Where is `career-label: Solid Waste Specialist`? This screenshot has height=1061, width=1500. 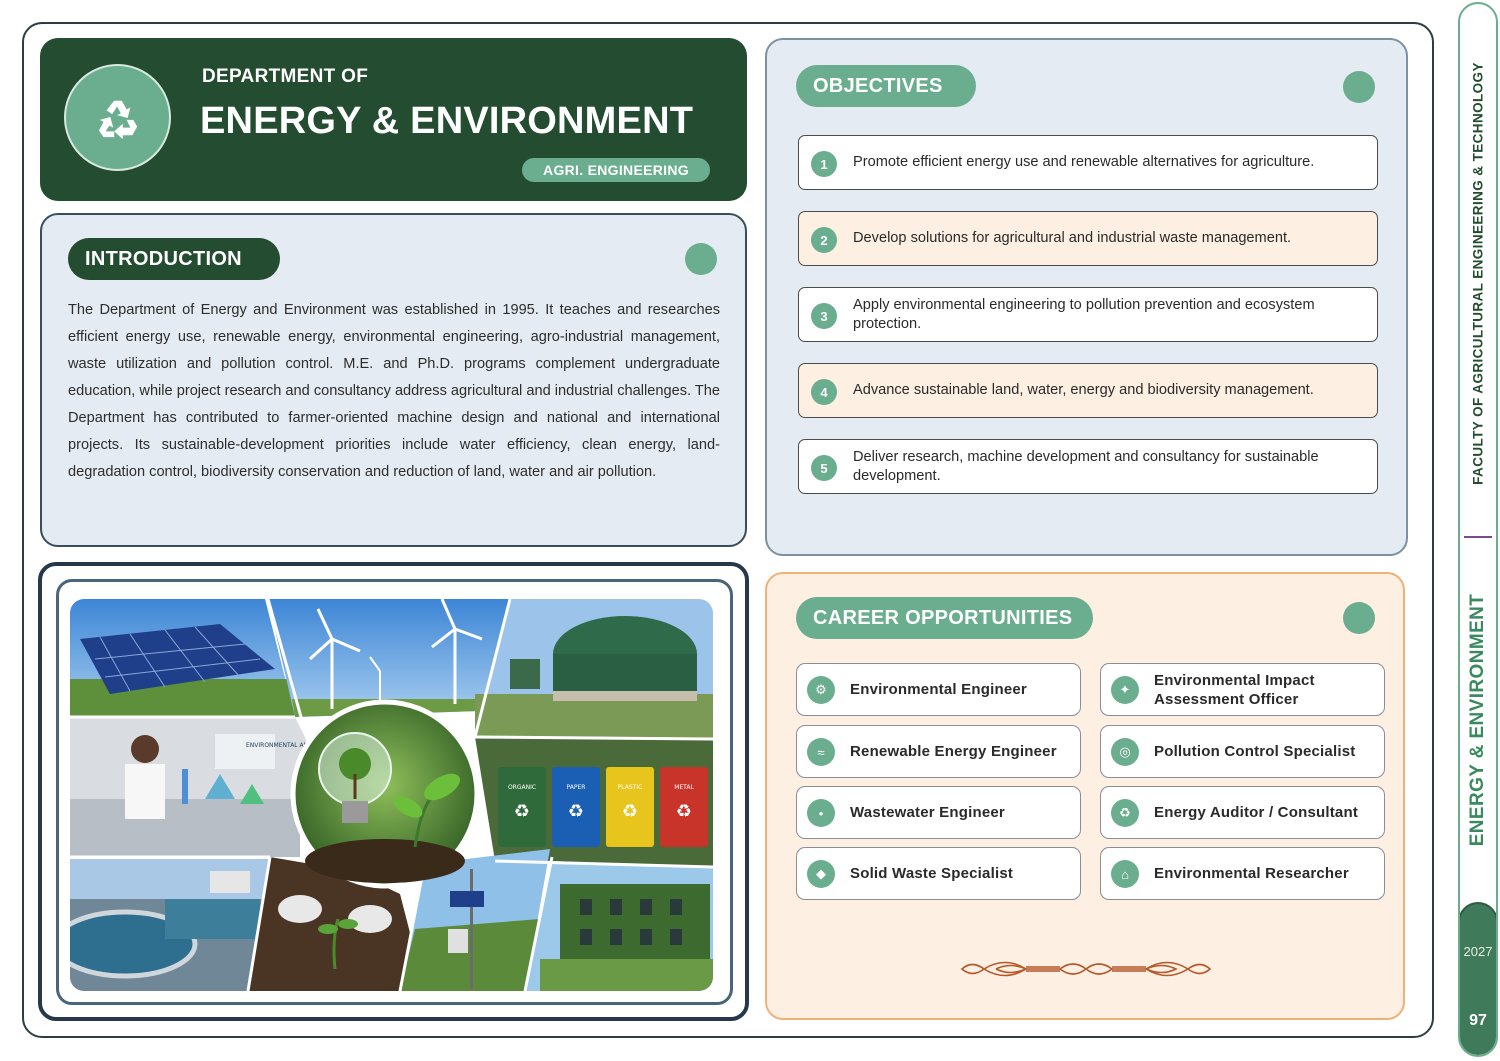 career-label: Solid Waste Specialist is located at coordinates (932, 873).